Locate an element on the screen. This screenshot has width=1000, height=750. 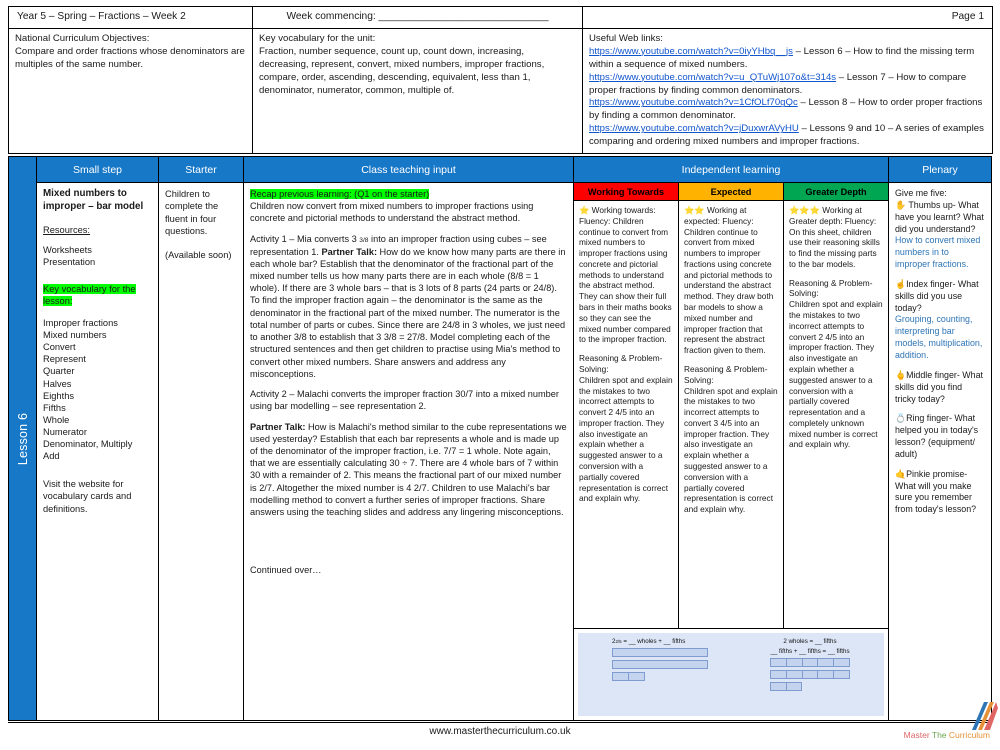
hand-icon: ✋ is located at coordinates (901, 204).